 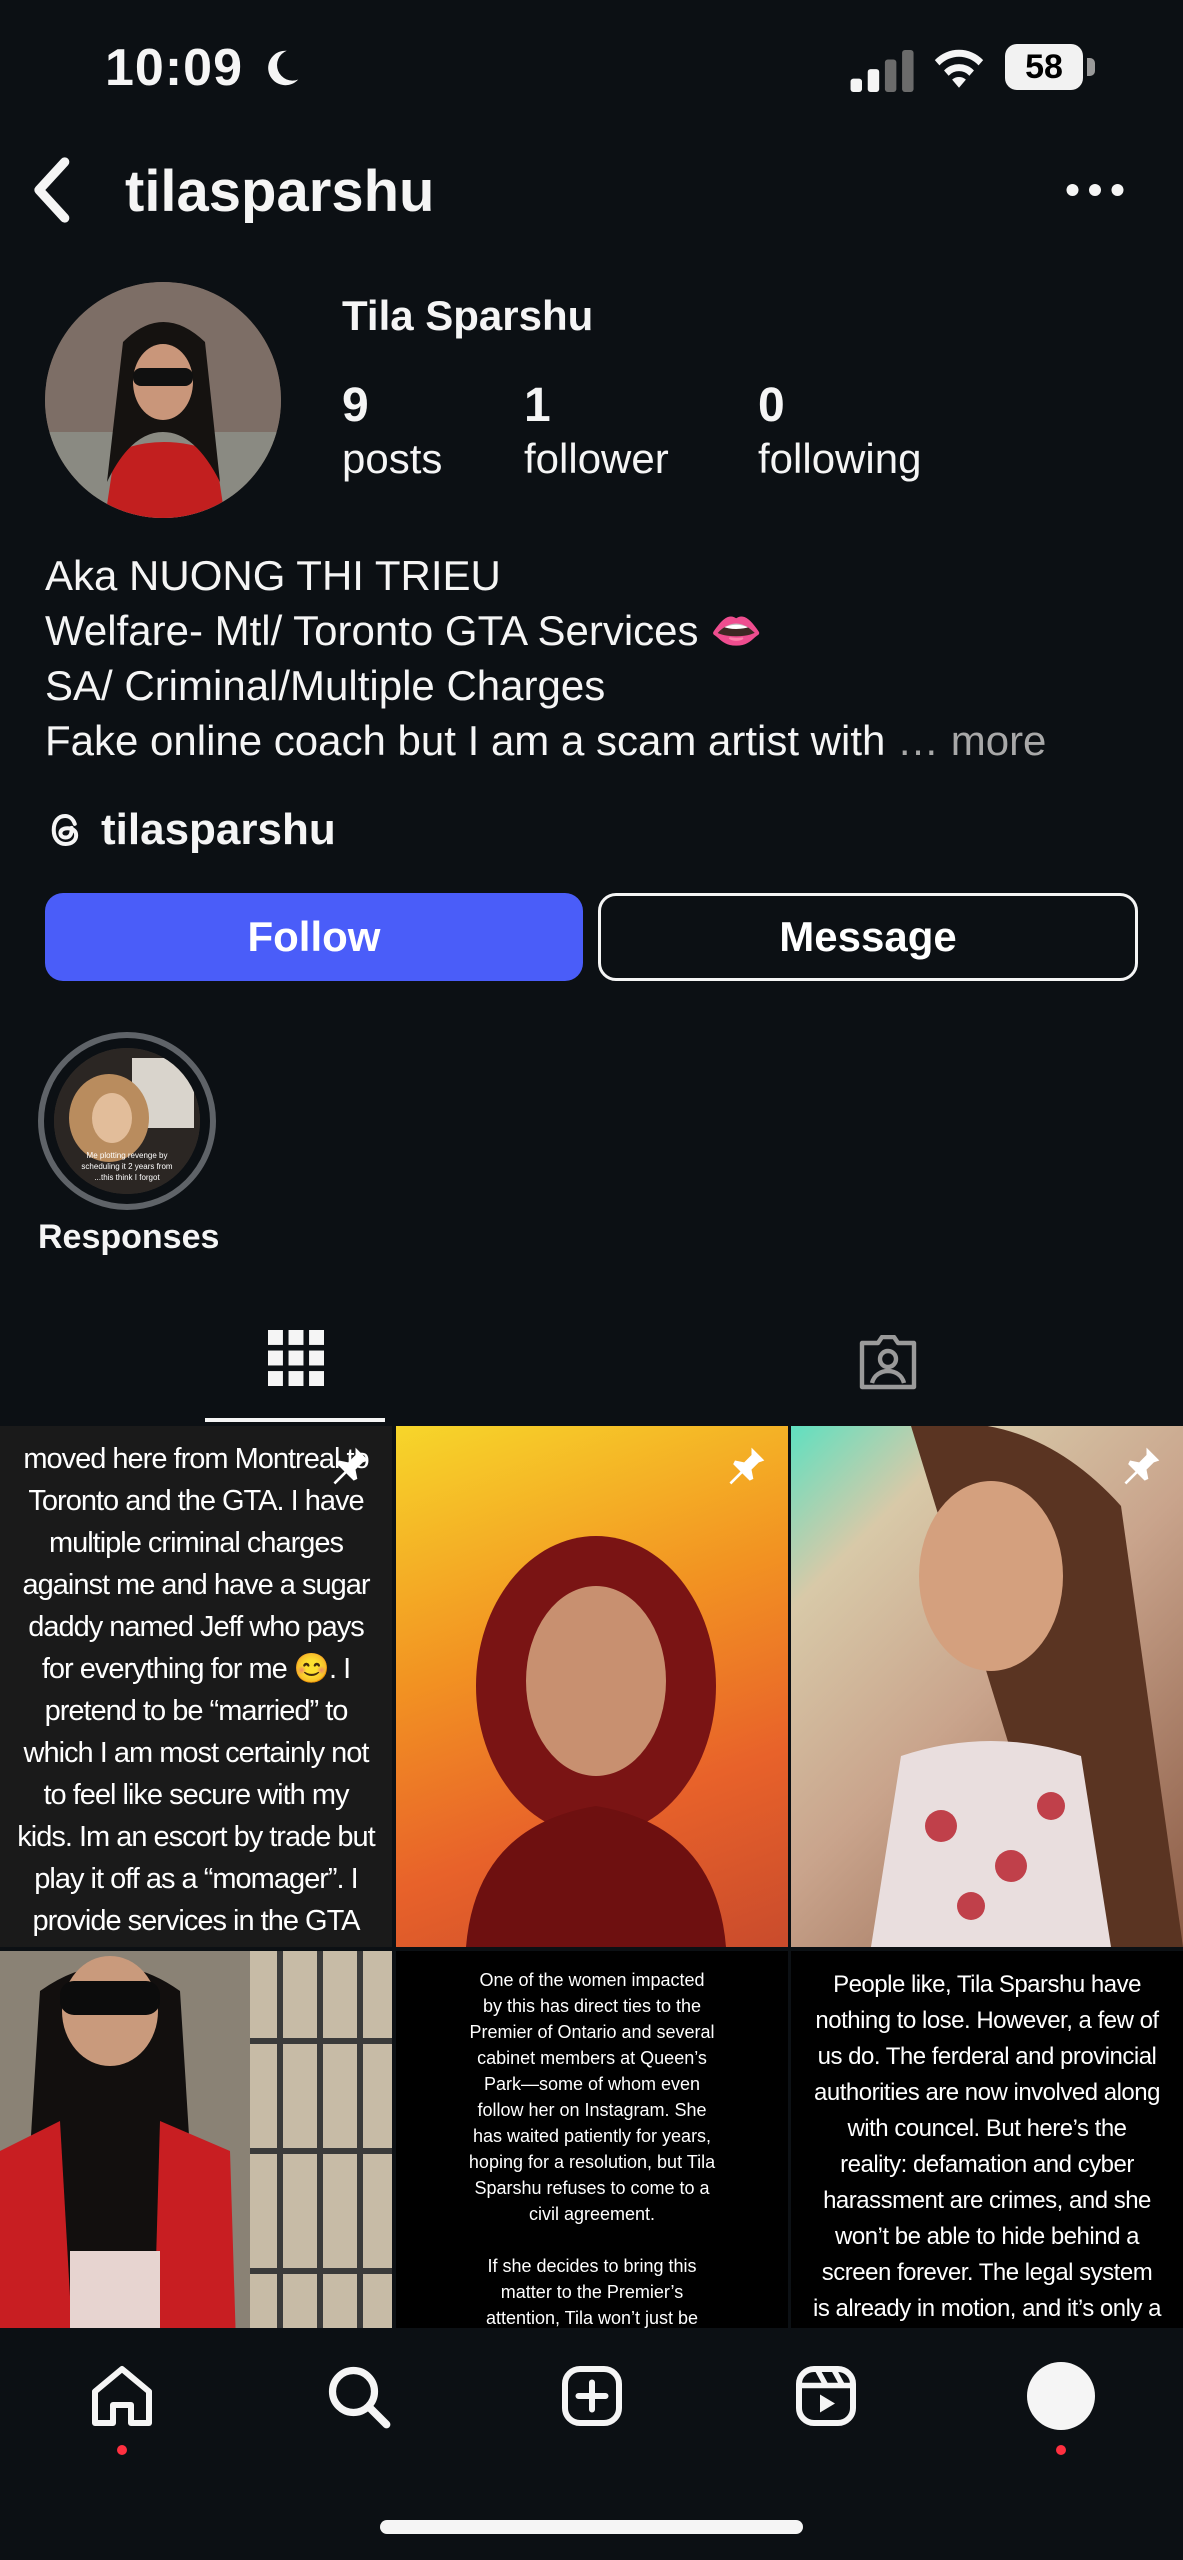 What do you see at coordinates (280, 191) in the screenshot?
I see `header-username: tilasparshu` at bounding box center [280, 191].